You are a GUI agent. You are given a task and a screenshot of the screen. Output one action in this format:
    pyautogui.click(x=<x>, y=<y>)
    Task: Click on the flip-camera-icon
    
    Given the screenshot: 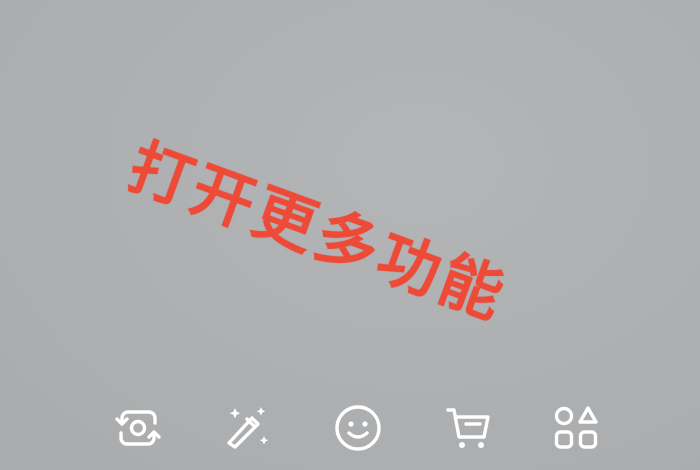 What is the action you would take?
    pyautogui.click(x=138, y=428)
    